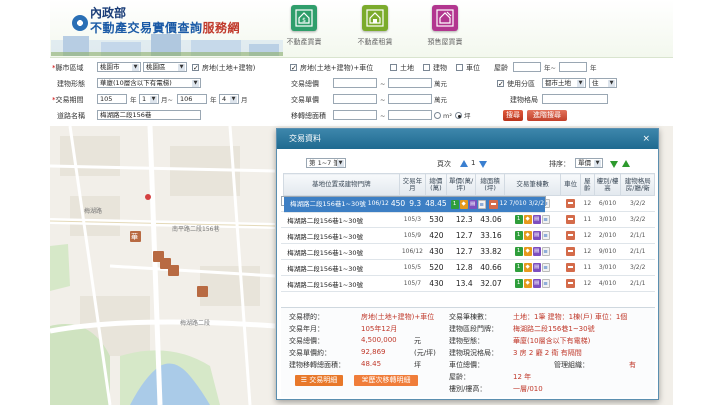 Image resolution: width=720 pixels, height=405 pixels. I want to click on building-count-icon: ◆, so click(527, 267).